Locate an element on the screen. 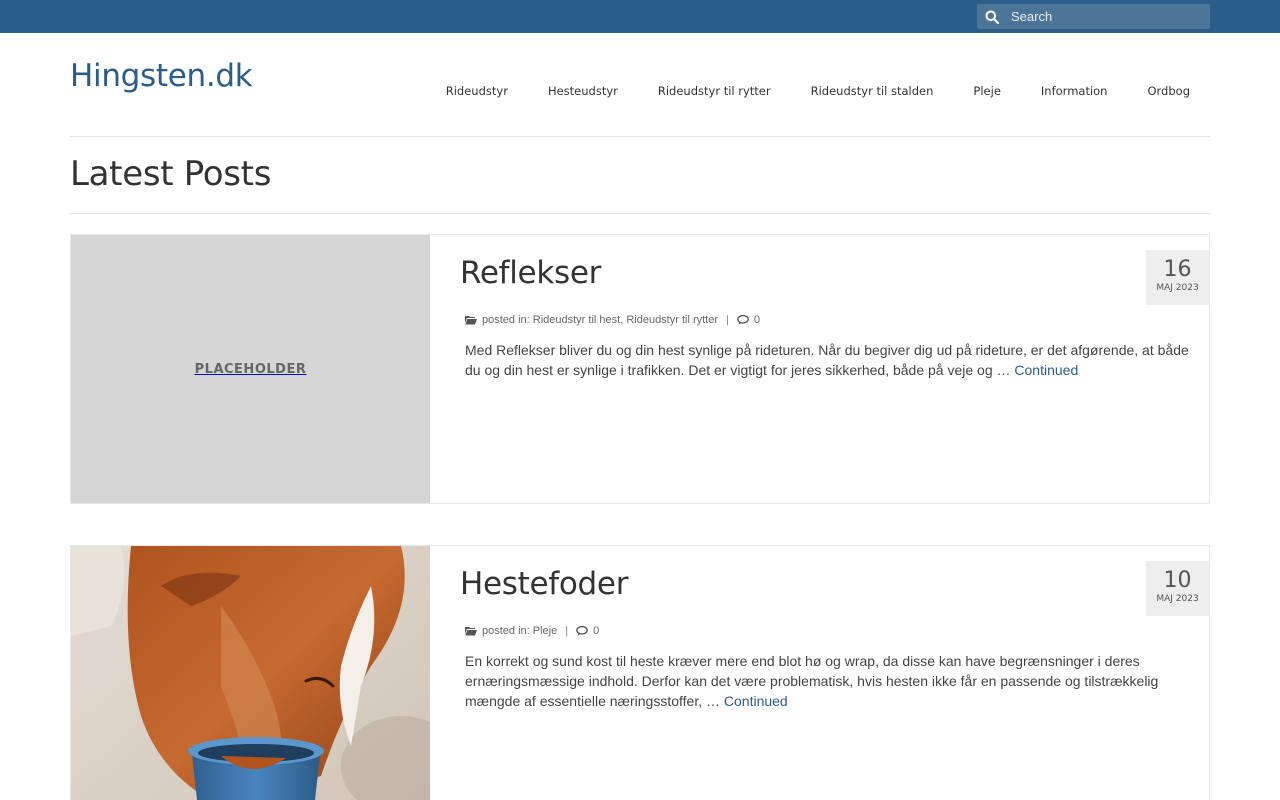  nav-item-hesteudstyr: Hesteudstyr is located at coordinates (583, 91).